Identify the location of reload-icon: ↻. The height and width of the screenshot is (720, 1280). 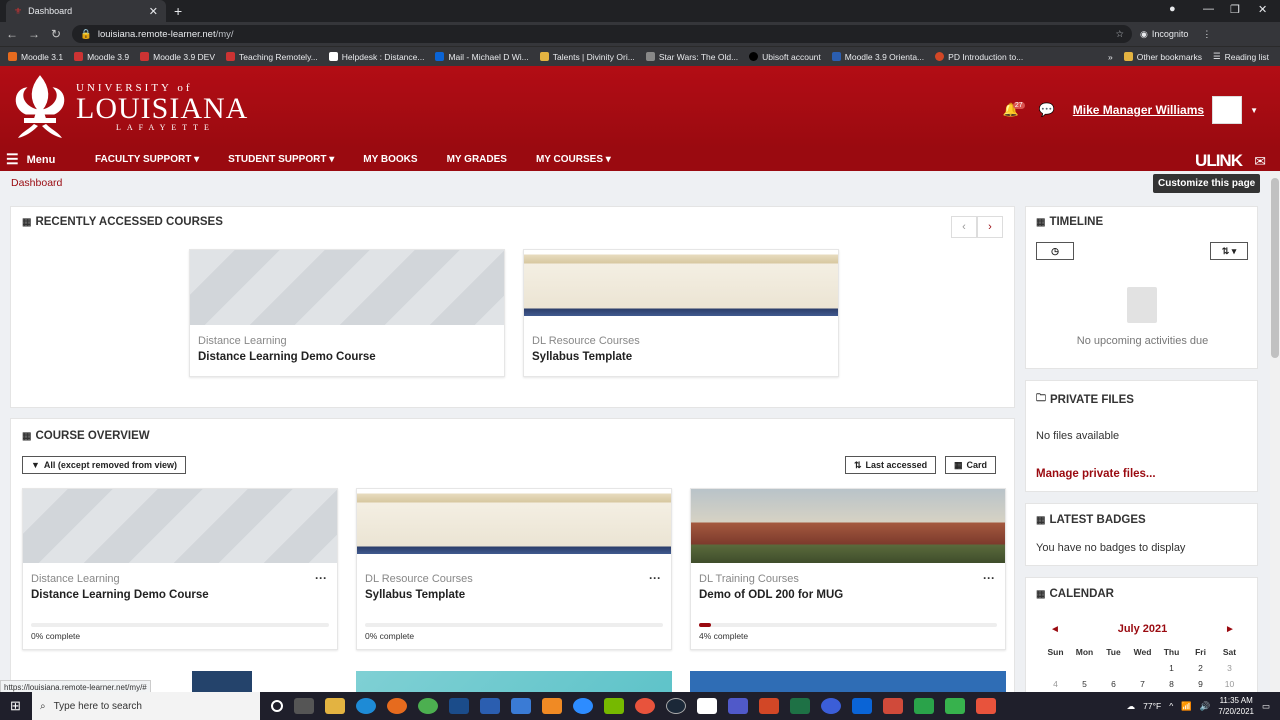
(56, 34).